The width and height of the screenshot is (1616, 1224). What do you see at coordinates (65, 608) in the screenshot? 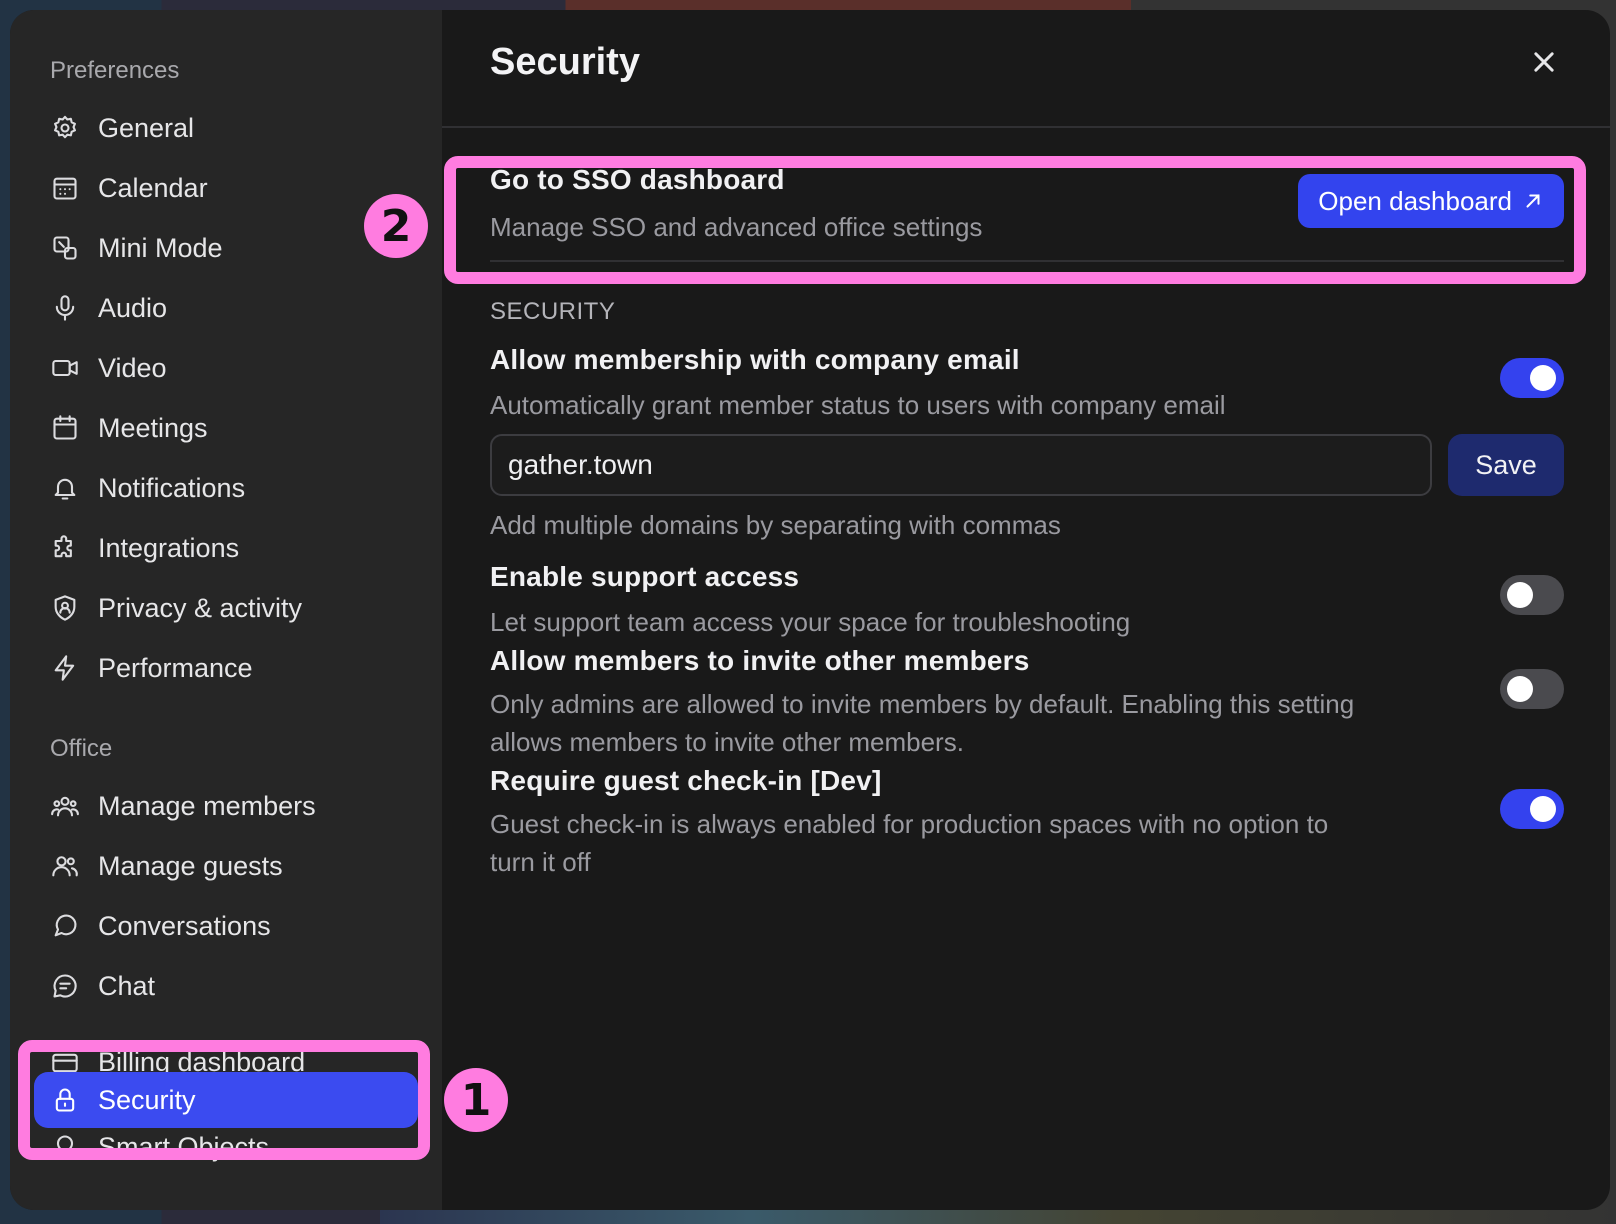
I see `shield-icon` at bounding box center [65, 608].